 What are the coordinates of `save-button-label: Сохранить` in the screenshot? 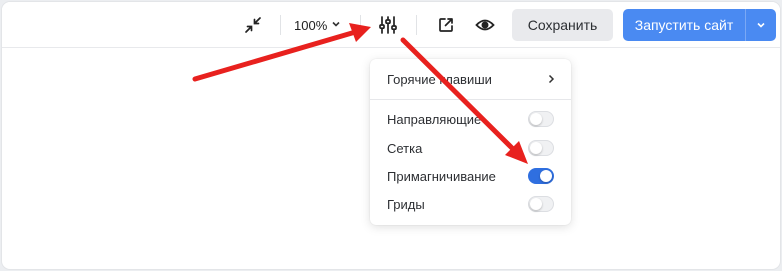 It's located at (562, 25).